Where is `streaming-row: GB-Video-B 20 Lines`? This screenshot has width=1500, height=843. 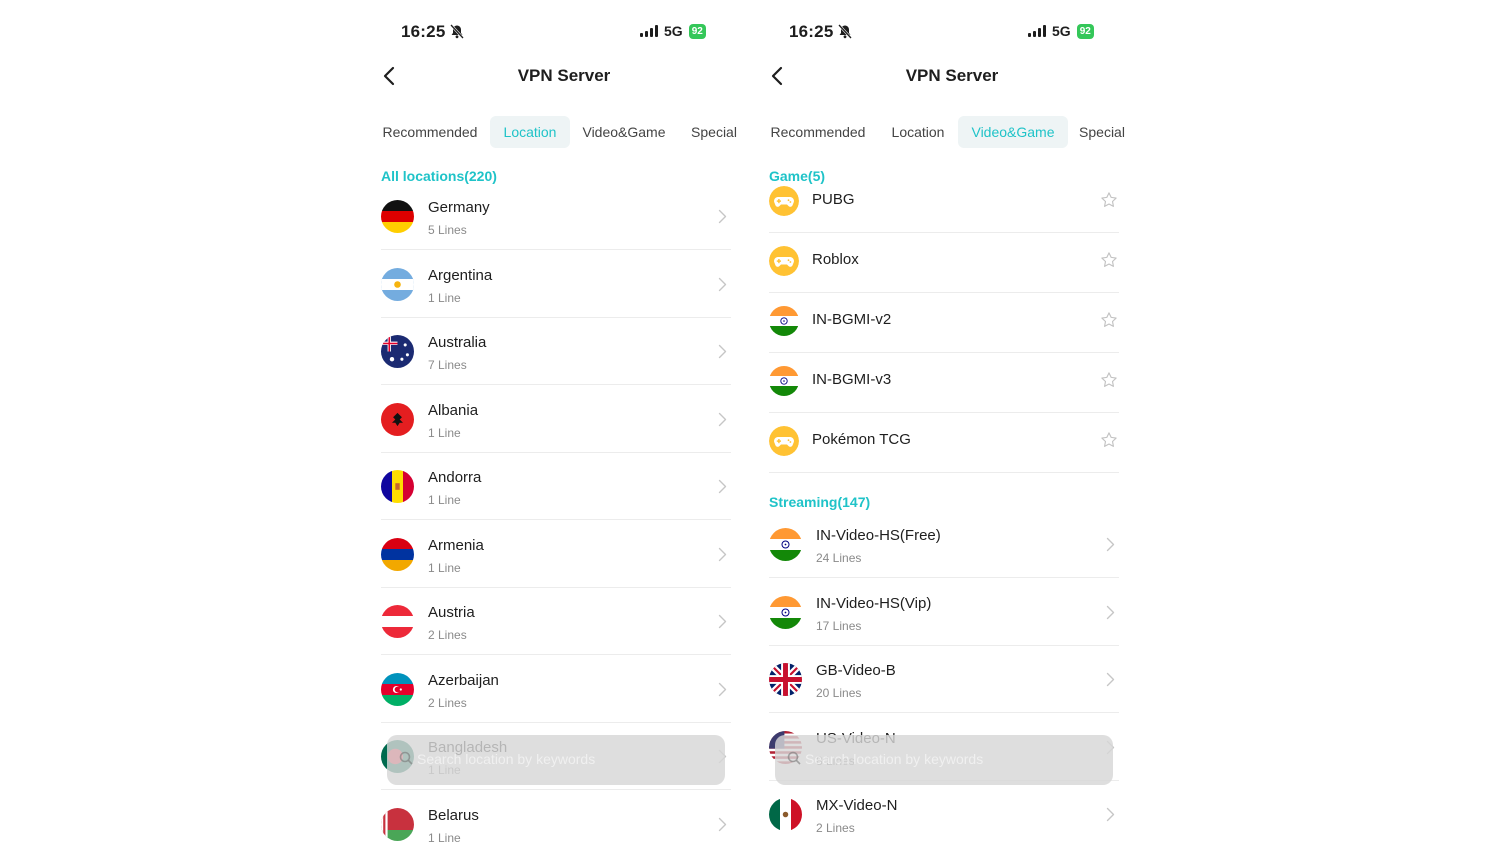 streaming-row: GB-Video-B 20 Lines is located at coordinates (944, 679).